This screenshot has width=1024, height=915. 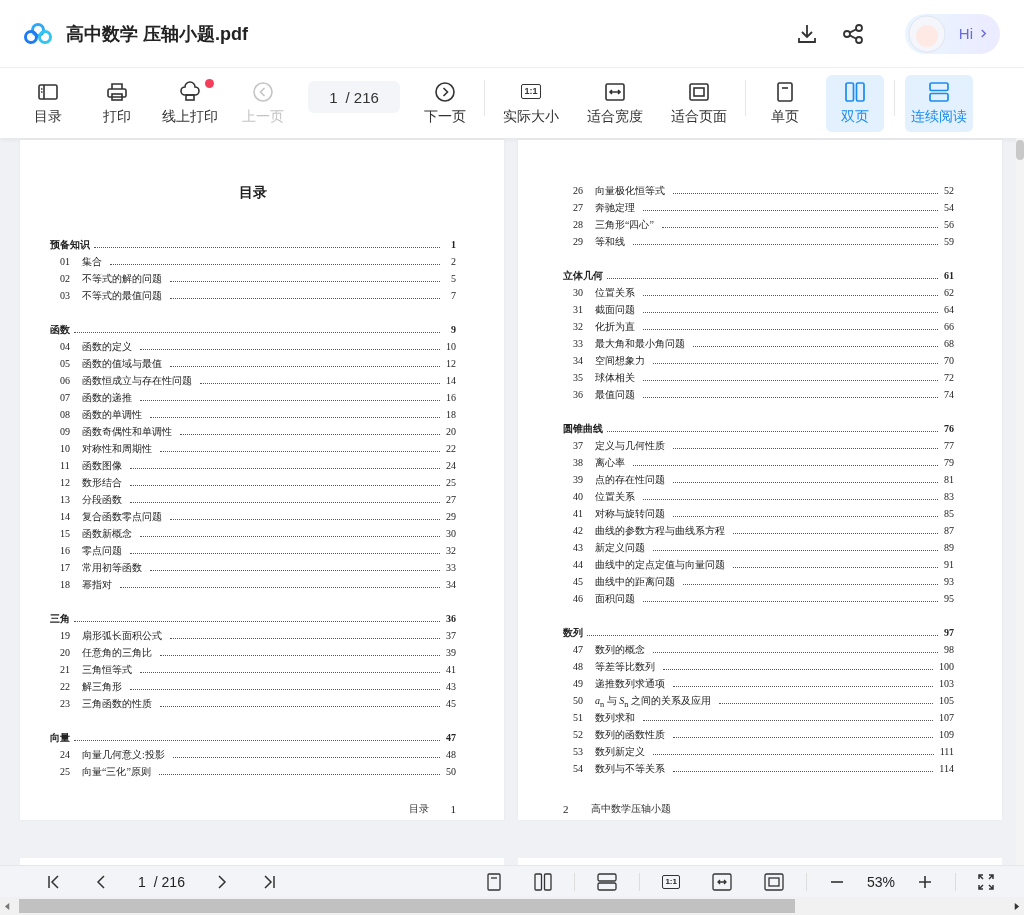 I want to click on double-page-icon, so click(x=543, y=881).